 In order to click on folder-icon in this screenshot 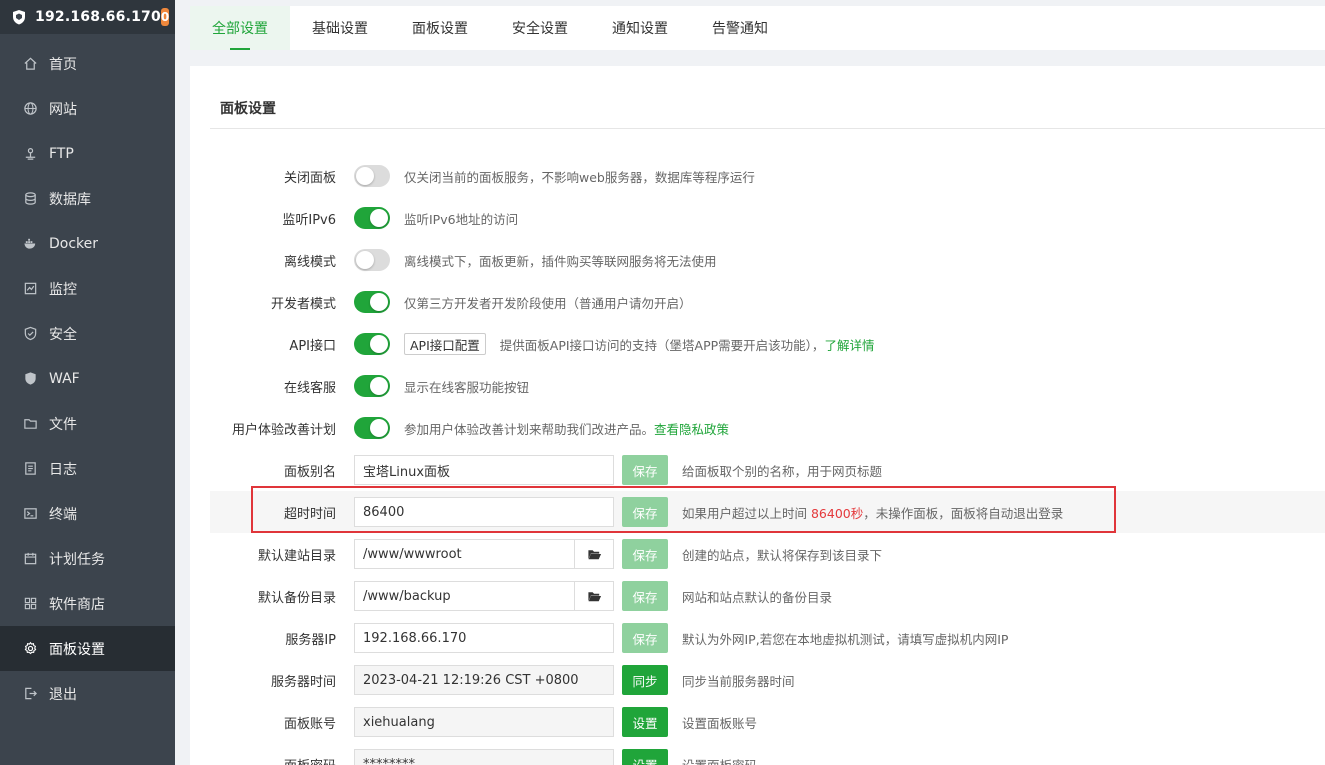, I will do `click(30, 424)`.